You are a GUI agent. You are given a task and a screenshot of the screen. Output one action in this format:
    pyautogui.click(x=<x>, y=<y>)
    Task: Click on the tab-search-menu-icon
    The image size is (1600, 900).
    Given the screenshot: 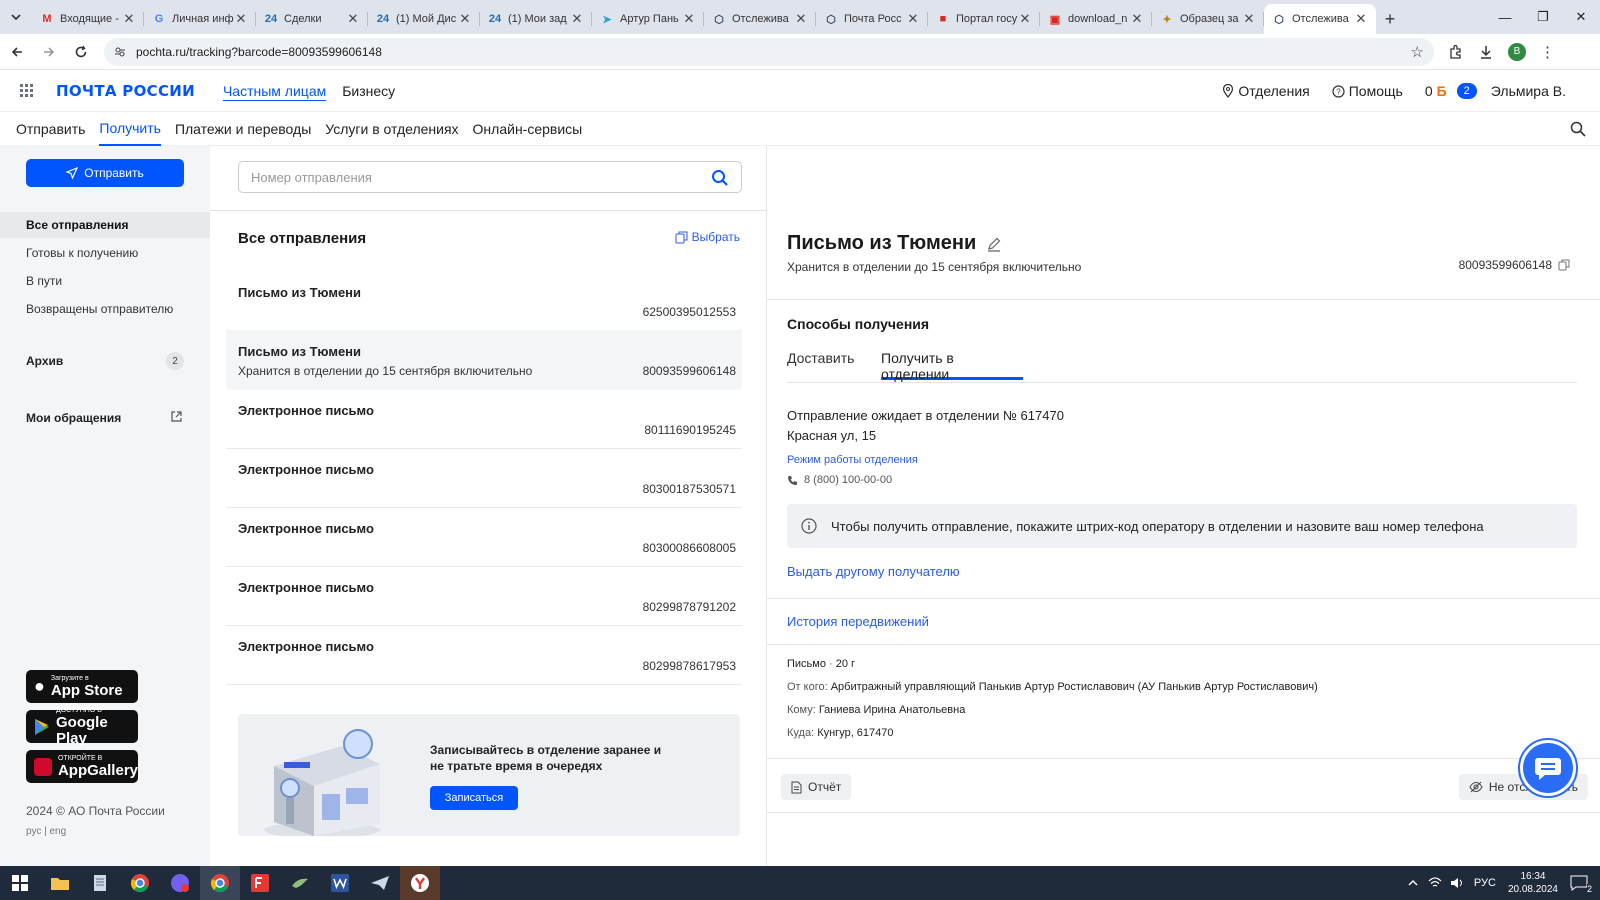 What is the action you would take?
    pyautogui.click(x=16, y=17)
    